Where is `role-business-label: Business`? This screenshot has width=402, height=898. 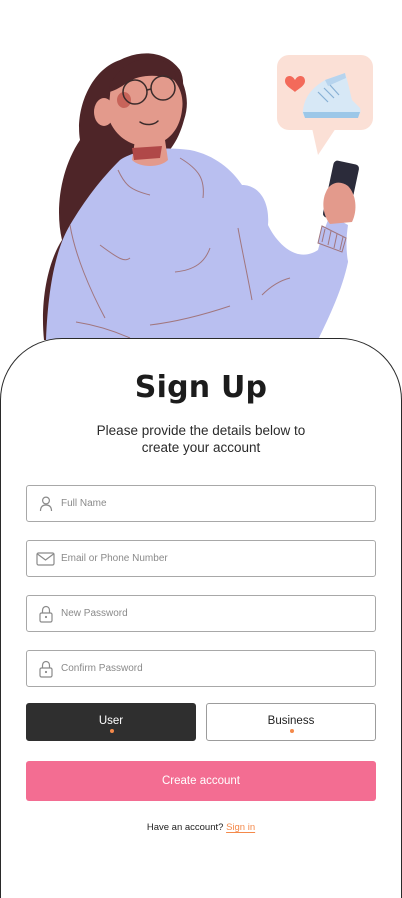 role-business-label: Business is located at coordinates (291, 721).